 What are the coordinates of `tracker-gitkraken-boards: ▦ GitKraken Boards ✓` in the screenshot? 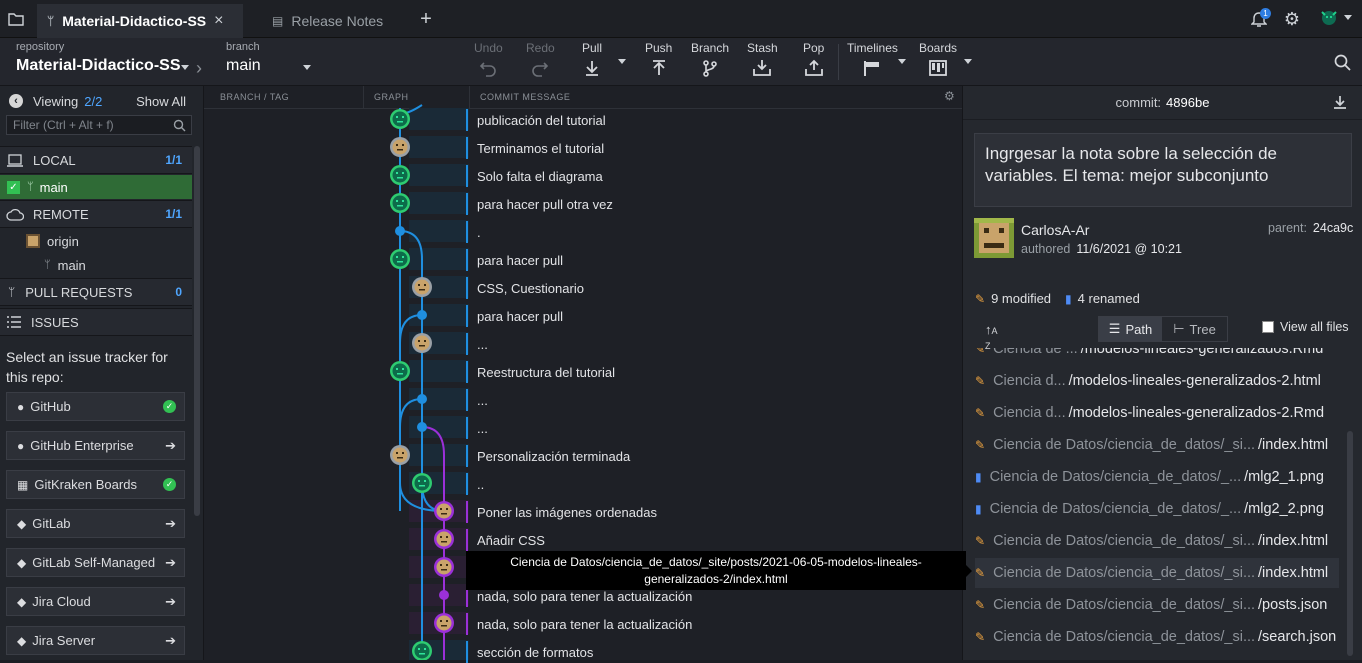 It's located at (95, 484).